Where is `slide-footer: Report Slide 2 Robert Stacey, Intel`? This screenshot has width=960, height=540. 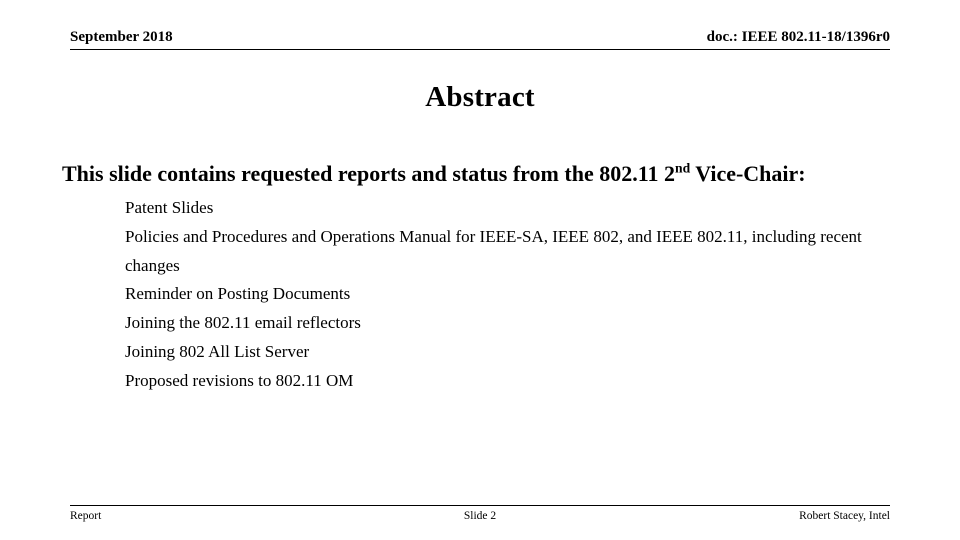
slide-footer: Report Slide 2 Robert Stacey, Intel is located at coordinates (480, 518).